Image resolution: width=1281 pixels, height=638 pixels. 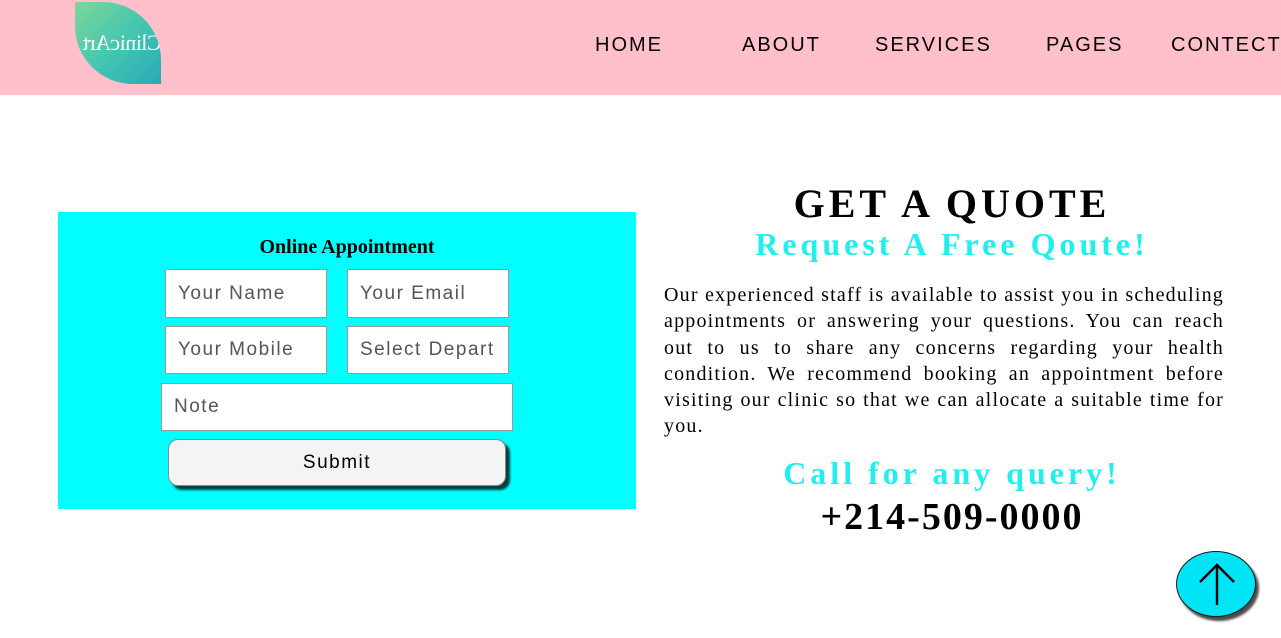 I want to click on department-select, so click(x=428, y=350).